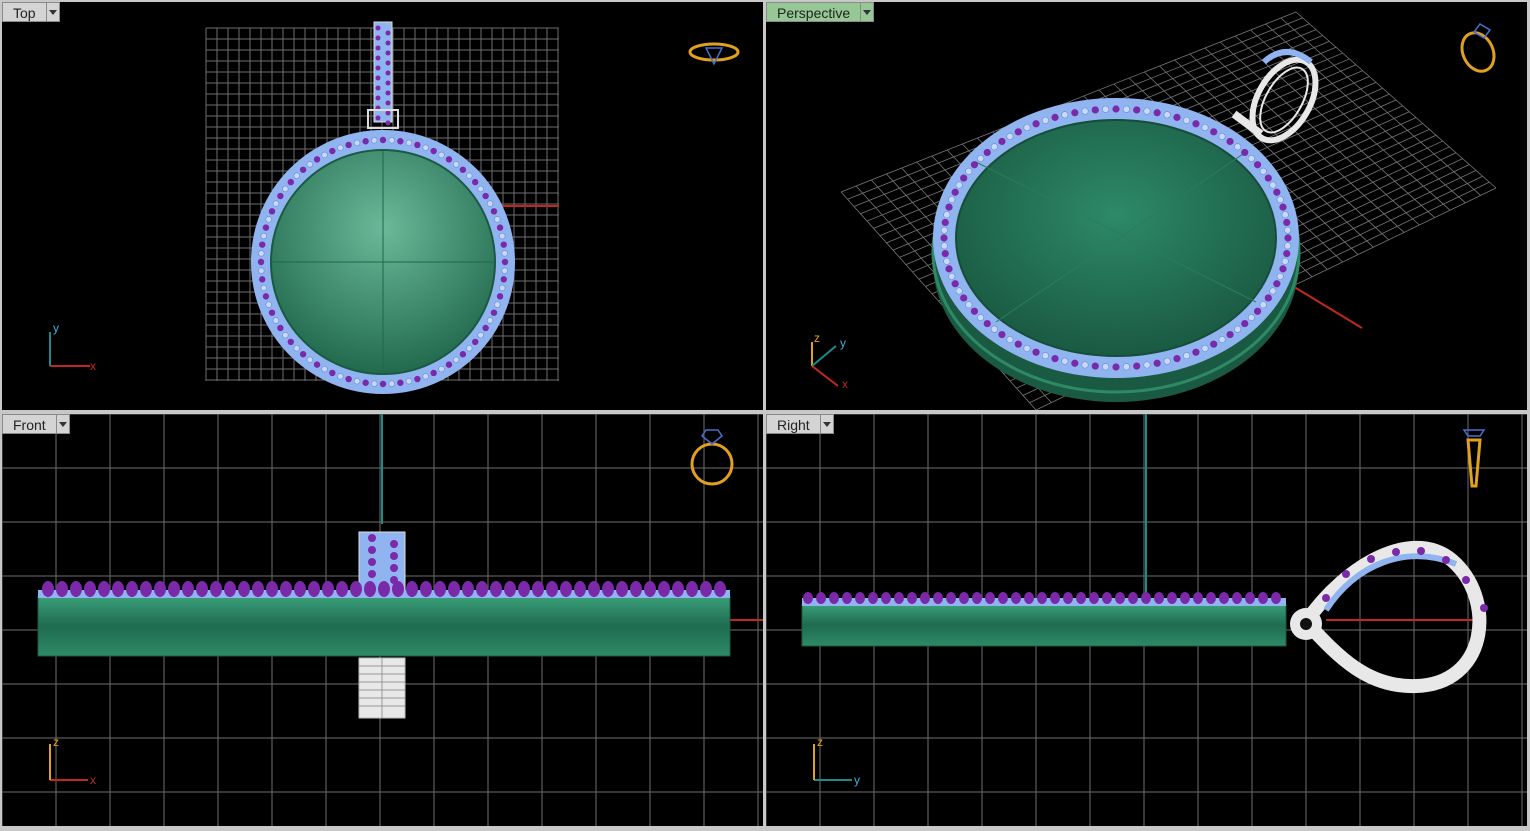 Image resolution: width=1530 pixels, height=831 pixels. What do you see at coordinates (29, 424) in the screenshot?
I see `viewport-title-front: Front` at bounding box center [29, 424].